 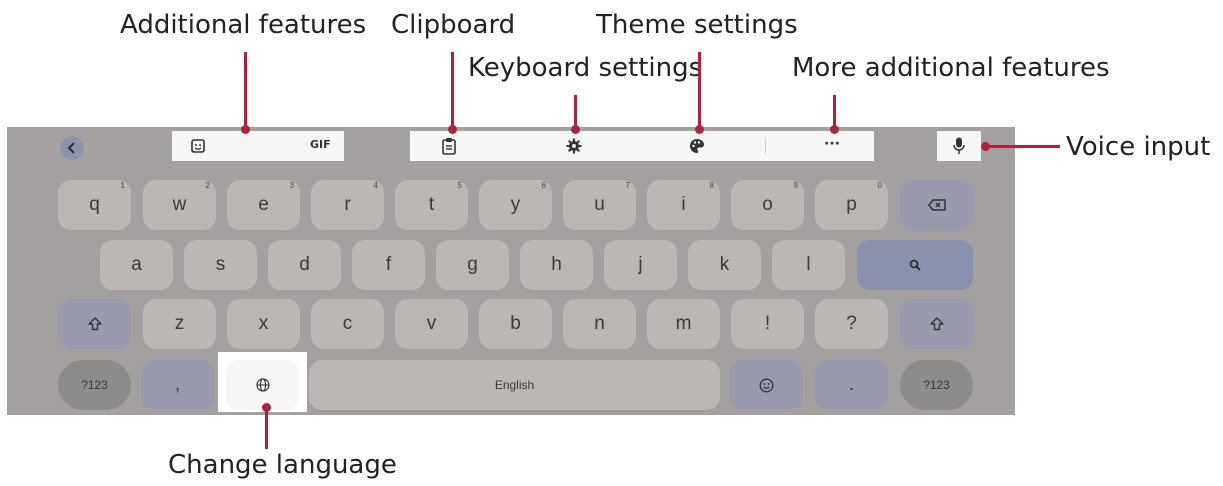 I want to click on comma-key: ,, so click(x=177, y=385).